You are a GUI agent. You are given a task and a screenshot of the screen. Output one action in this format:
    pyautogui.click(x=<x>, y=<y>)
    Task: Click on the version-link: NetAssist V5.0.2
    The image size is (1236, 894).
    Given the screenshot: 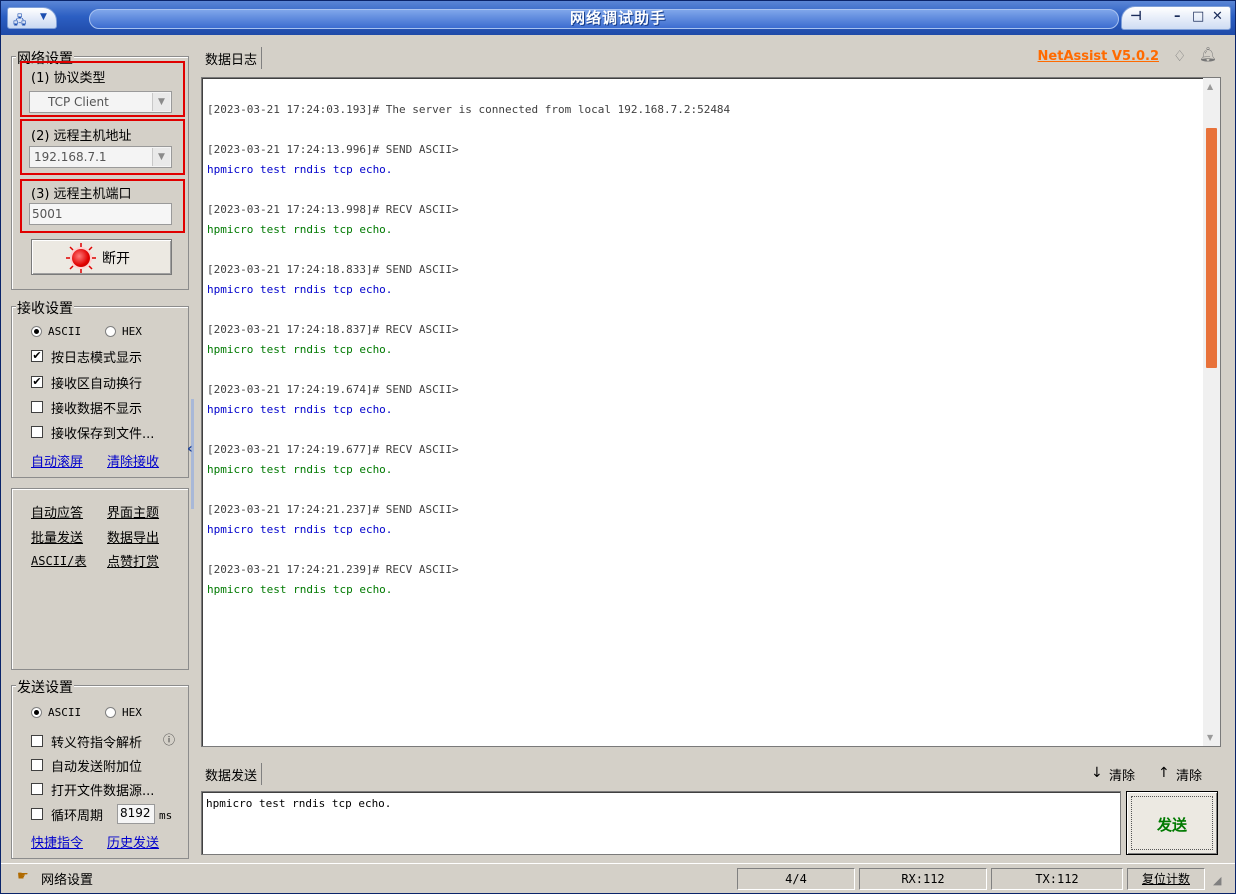 What is the action you would take?
    pyautogui.click(x=1098, y=56)
    